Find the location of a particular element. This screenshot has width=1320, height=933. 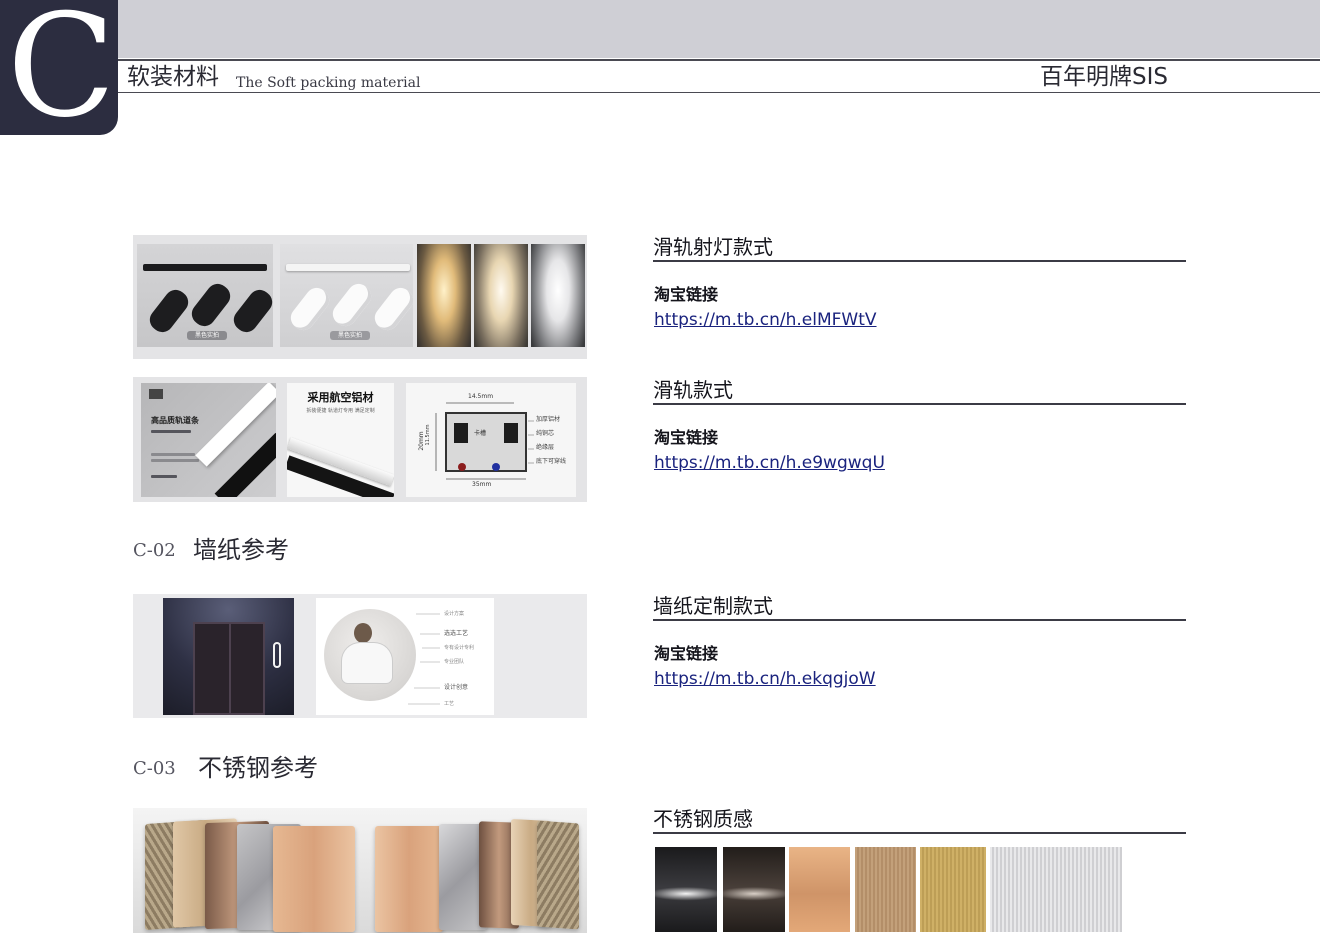

swatch-black-titanium is located at coordinates (686, 889).